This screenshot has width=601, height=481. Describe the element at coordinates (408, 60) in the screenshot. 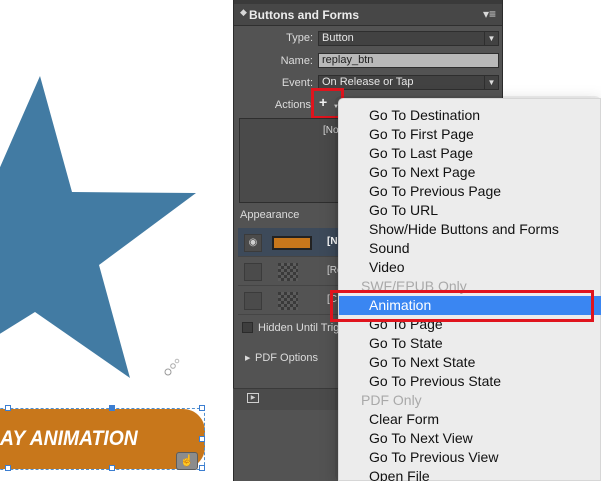

I see `name-field: replay_btn` at that location.